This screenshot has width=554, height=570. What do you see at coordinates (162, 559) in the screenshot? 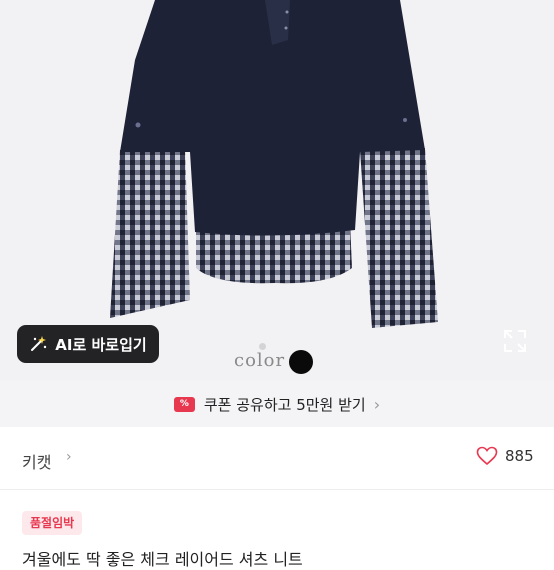
I see `product-title: 겨울에도 딱 좋은 체크 레이어드 셔츠 니트` at bounding box center [162, 559].